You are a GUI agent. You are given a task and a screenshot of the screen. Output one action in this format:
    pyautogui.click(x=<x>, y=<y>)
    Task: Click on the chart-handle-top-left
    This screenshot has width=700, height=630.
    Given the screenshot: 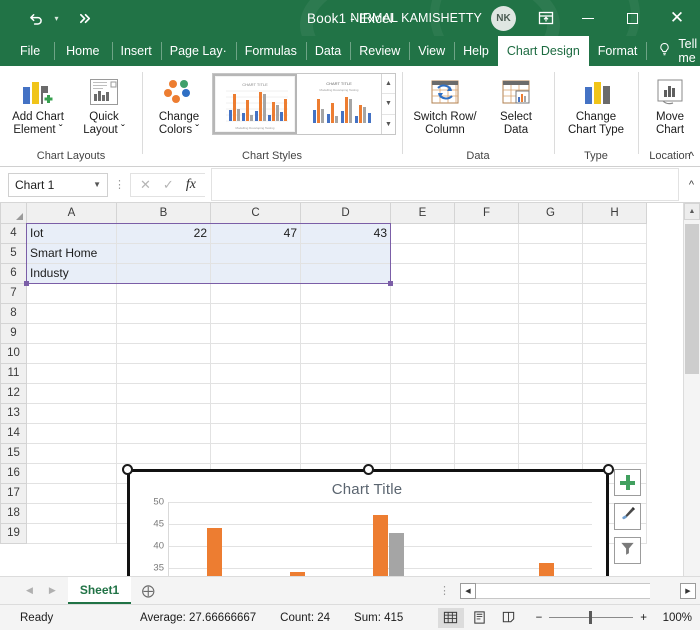 What is the action you would take?
    pyautogui.click(x=127, y=469)
    